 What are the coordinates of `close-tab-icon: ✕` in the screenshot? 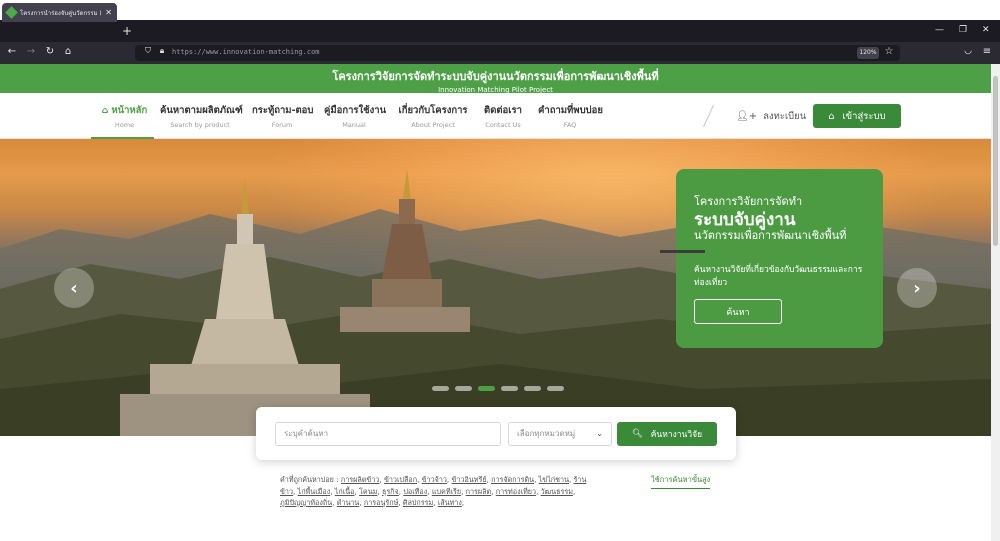 It's located at (108, 12).